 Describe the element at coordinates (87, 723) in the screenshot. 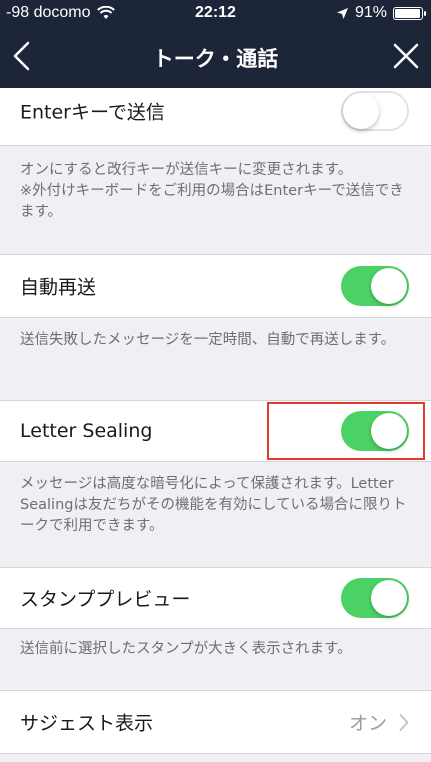

I see `setting-label: サジェスト表示` at that location.